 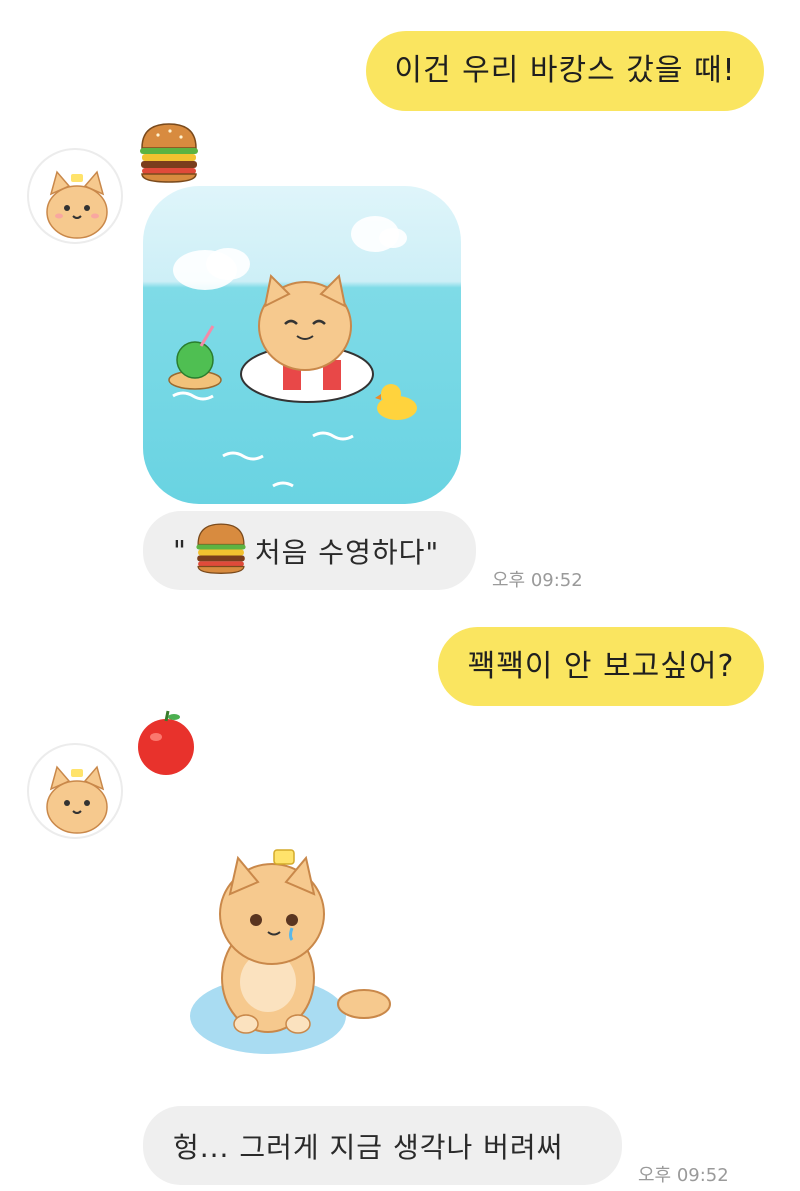 What do you see at coordinates (347, 552) in the screenshot?
I see `message-text: 처음 수영하다"` at bounding box center [347, 552].